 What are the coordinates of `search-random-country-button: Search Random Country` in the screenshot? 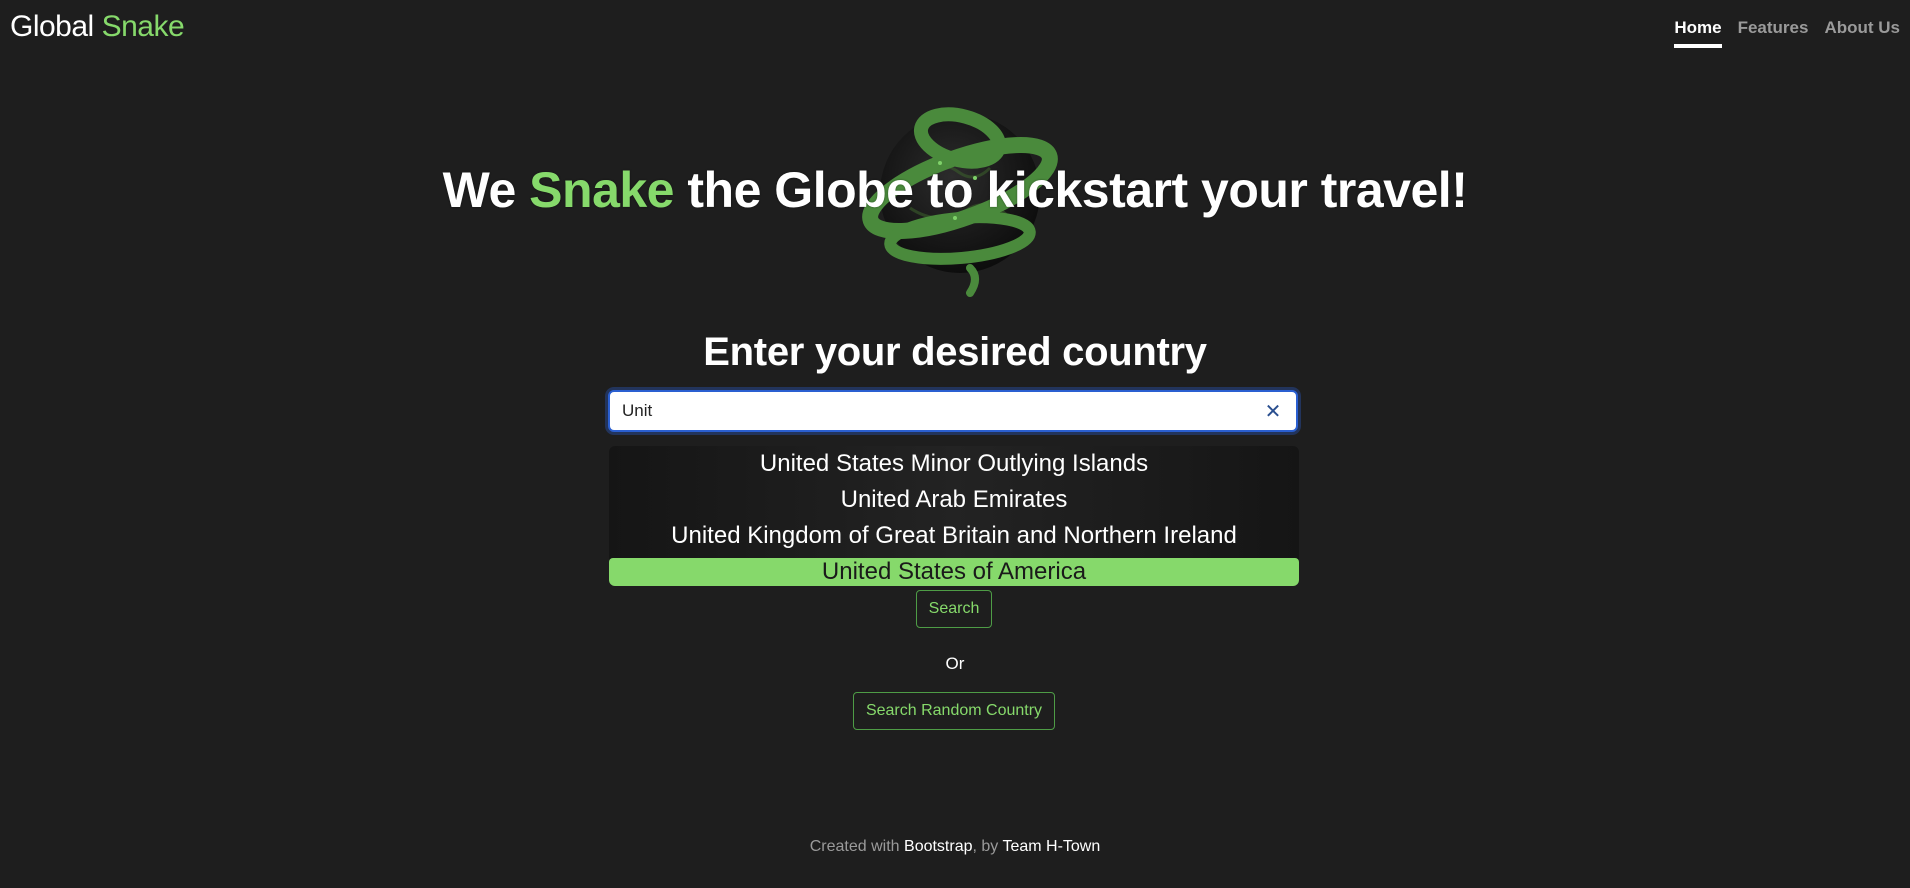 It's located at (954, 711).